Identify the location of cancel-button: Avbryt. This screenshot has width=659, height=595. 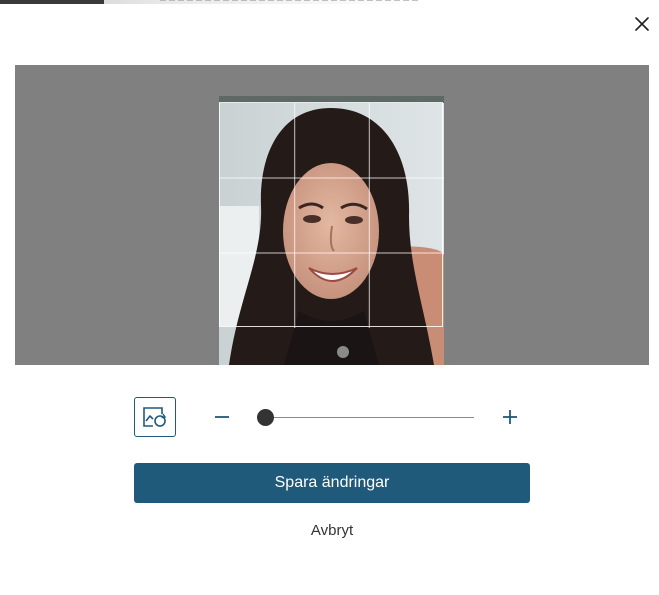
(332, 531).